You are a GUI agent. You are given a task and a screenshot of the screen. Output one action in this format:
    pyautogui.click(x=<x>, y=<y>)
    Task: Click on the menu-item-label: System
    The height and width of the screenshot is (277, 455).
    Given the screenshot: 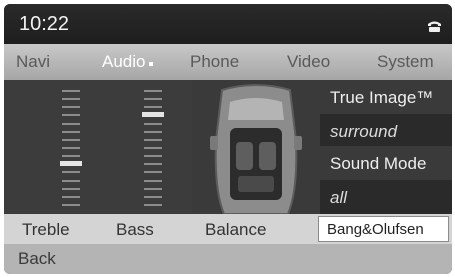 What is the action you would take?
    pyautogui.click(x=405, y=61)
    